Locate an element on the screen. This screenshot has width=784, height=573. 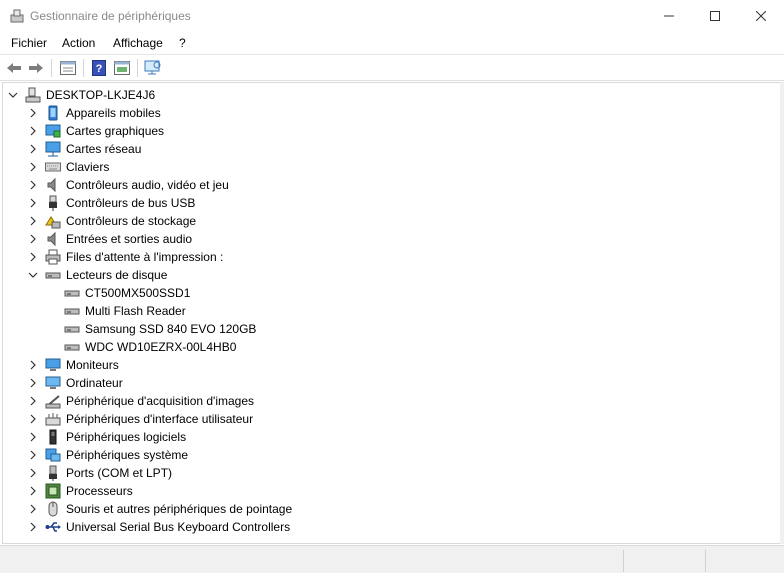
menu-action: Action is located at coordinates (78, 43).